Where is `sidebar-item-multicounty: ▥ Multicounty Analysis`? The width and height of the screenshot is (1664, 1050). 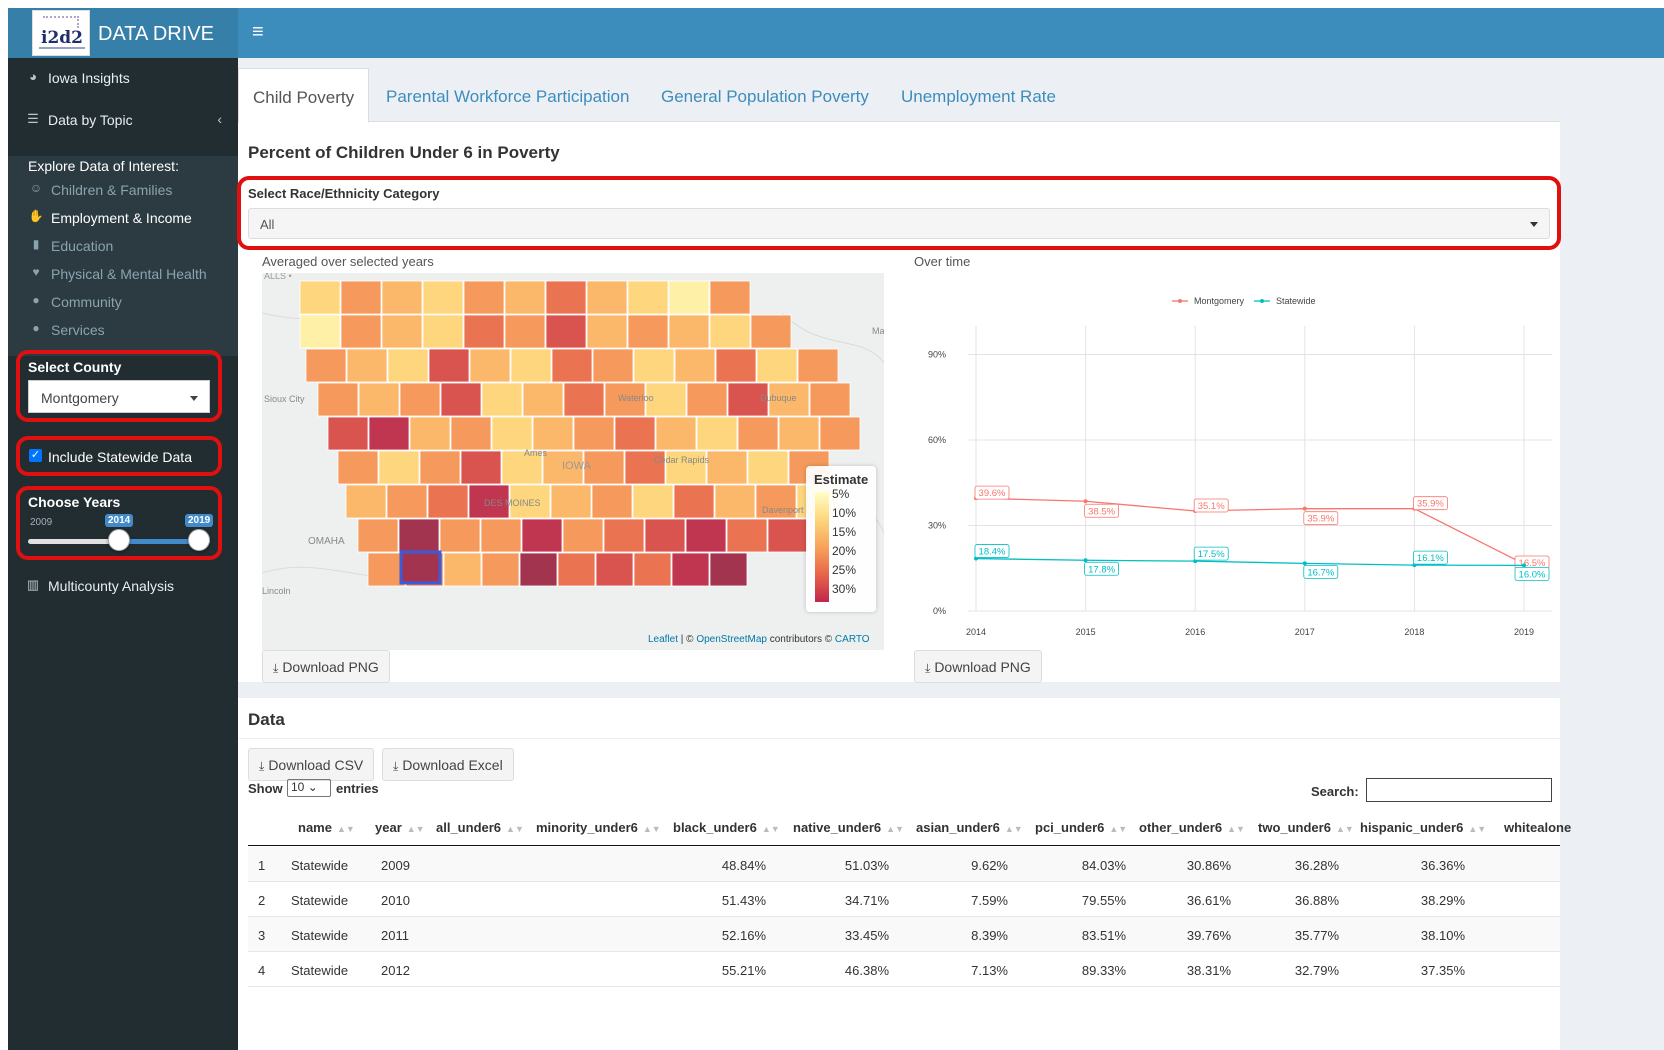 sidebar-item-multicounty: ▥ Multicounty Analysis is located at coordinates (123, 586).